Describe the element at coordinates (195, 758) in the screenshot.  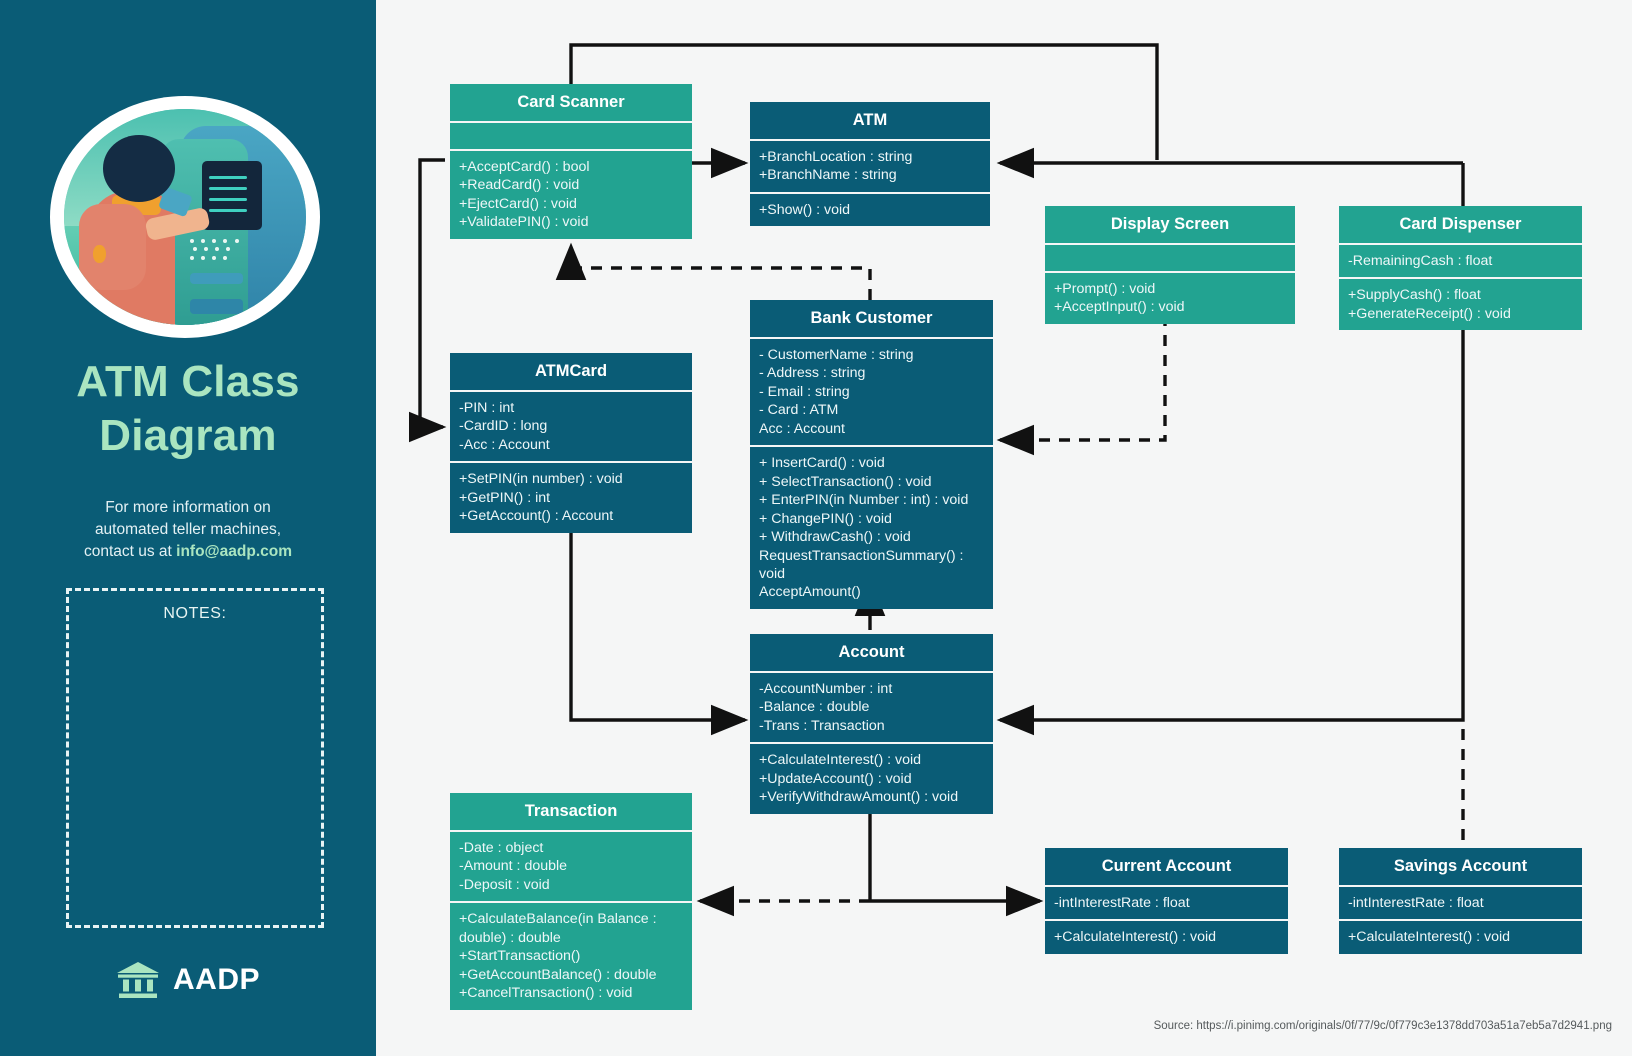
I see `notes-box: NOTES:` at that location.